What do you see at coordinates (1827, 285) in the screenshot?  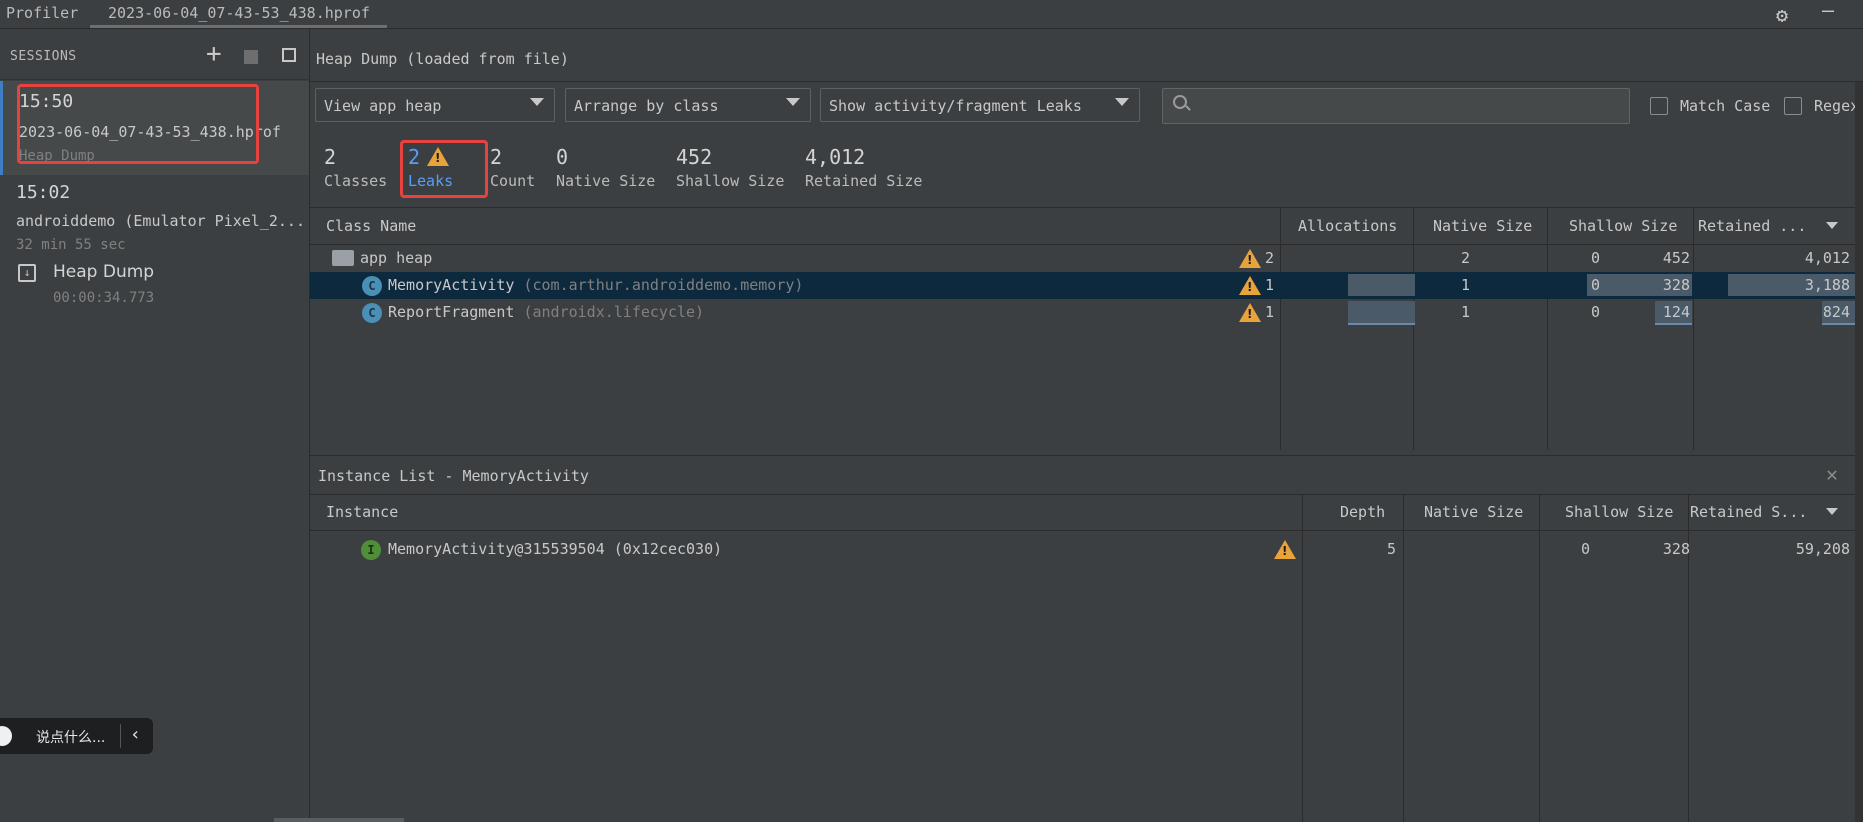 I see `retained-size: 3,188` at bounding box center [1827, 285].